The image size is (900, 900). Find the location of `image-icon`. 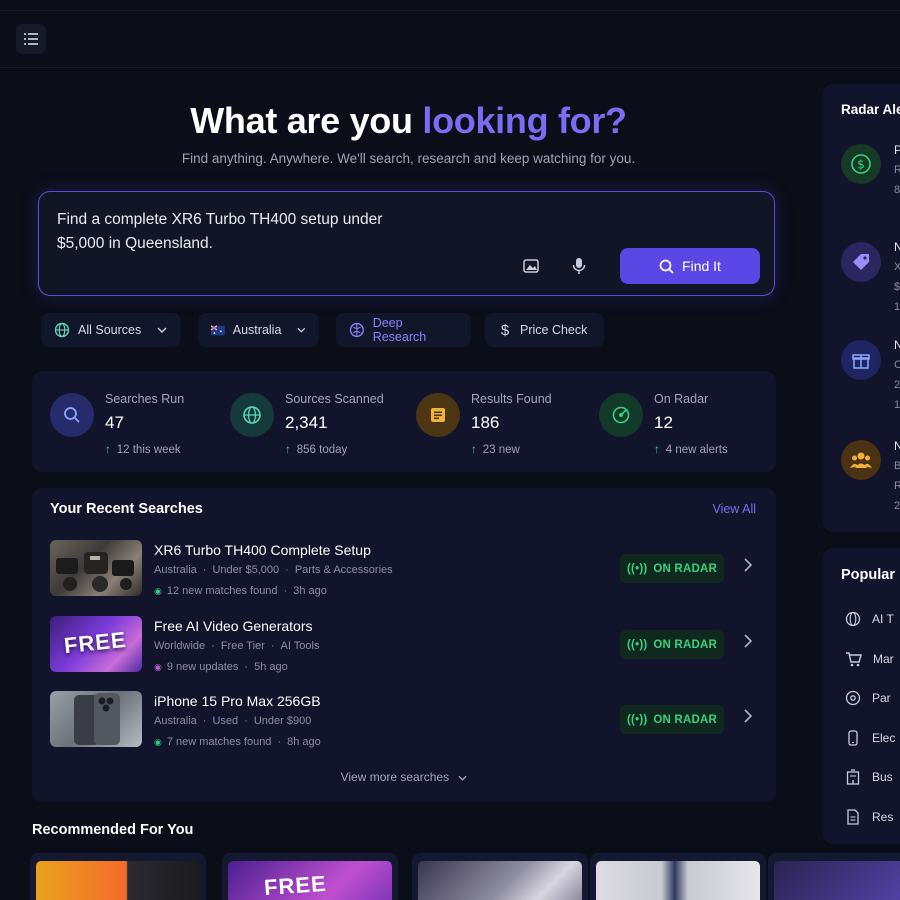

image-icon is located at coordinates (531, 266).